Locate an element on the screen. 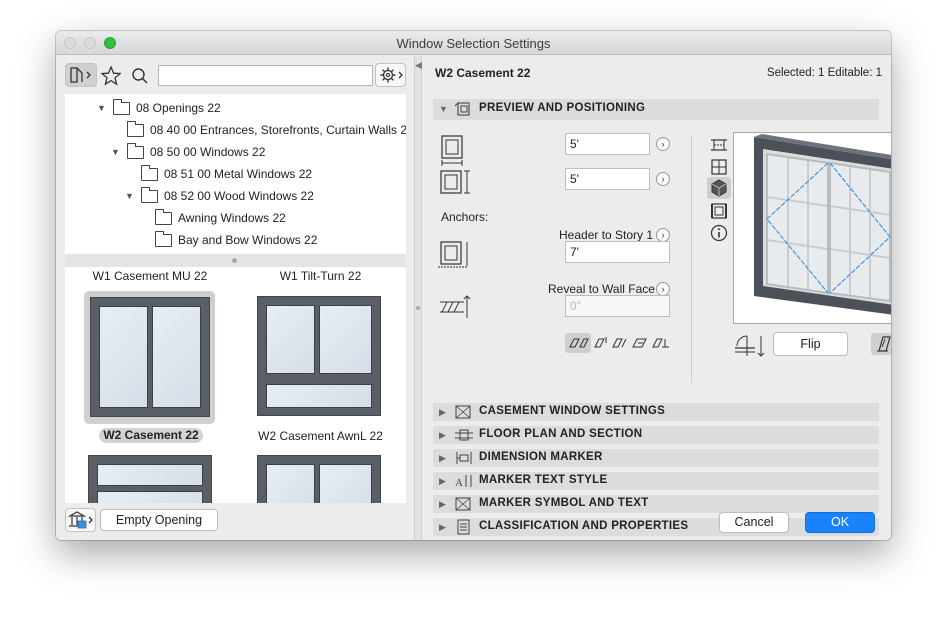 This screenshot has height=620, width=947. 3d-view-button is located at coordinates (719, 188).